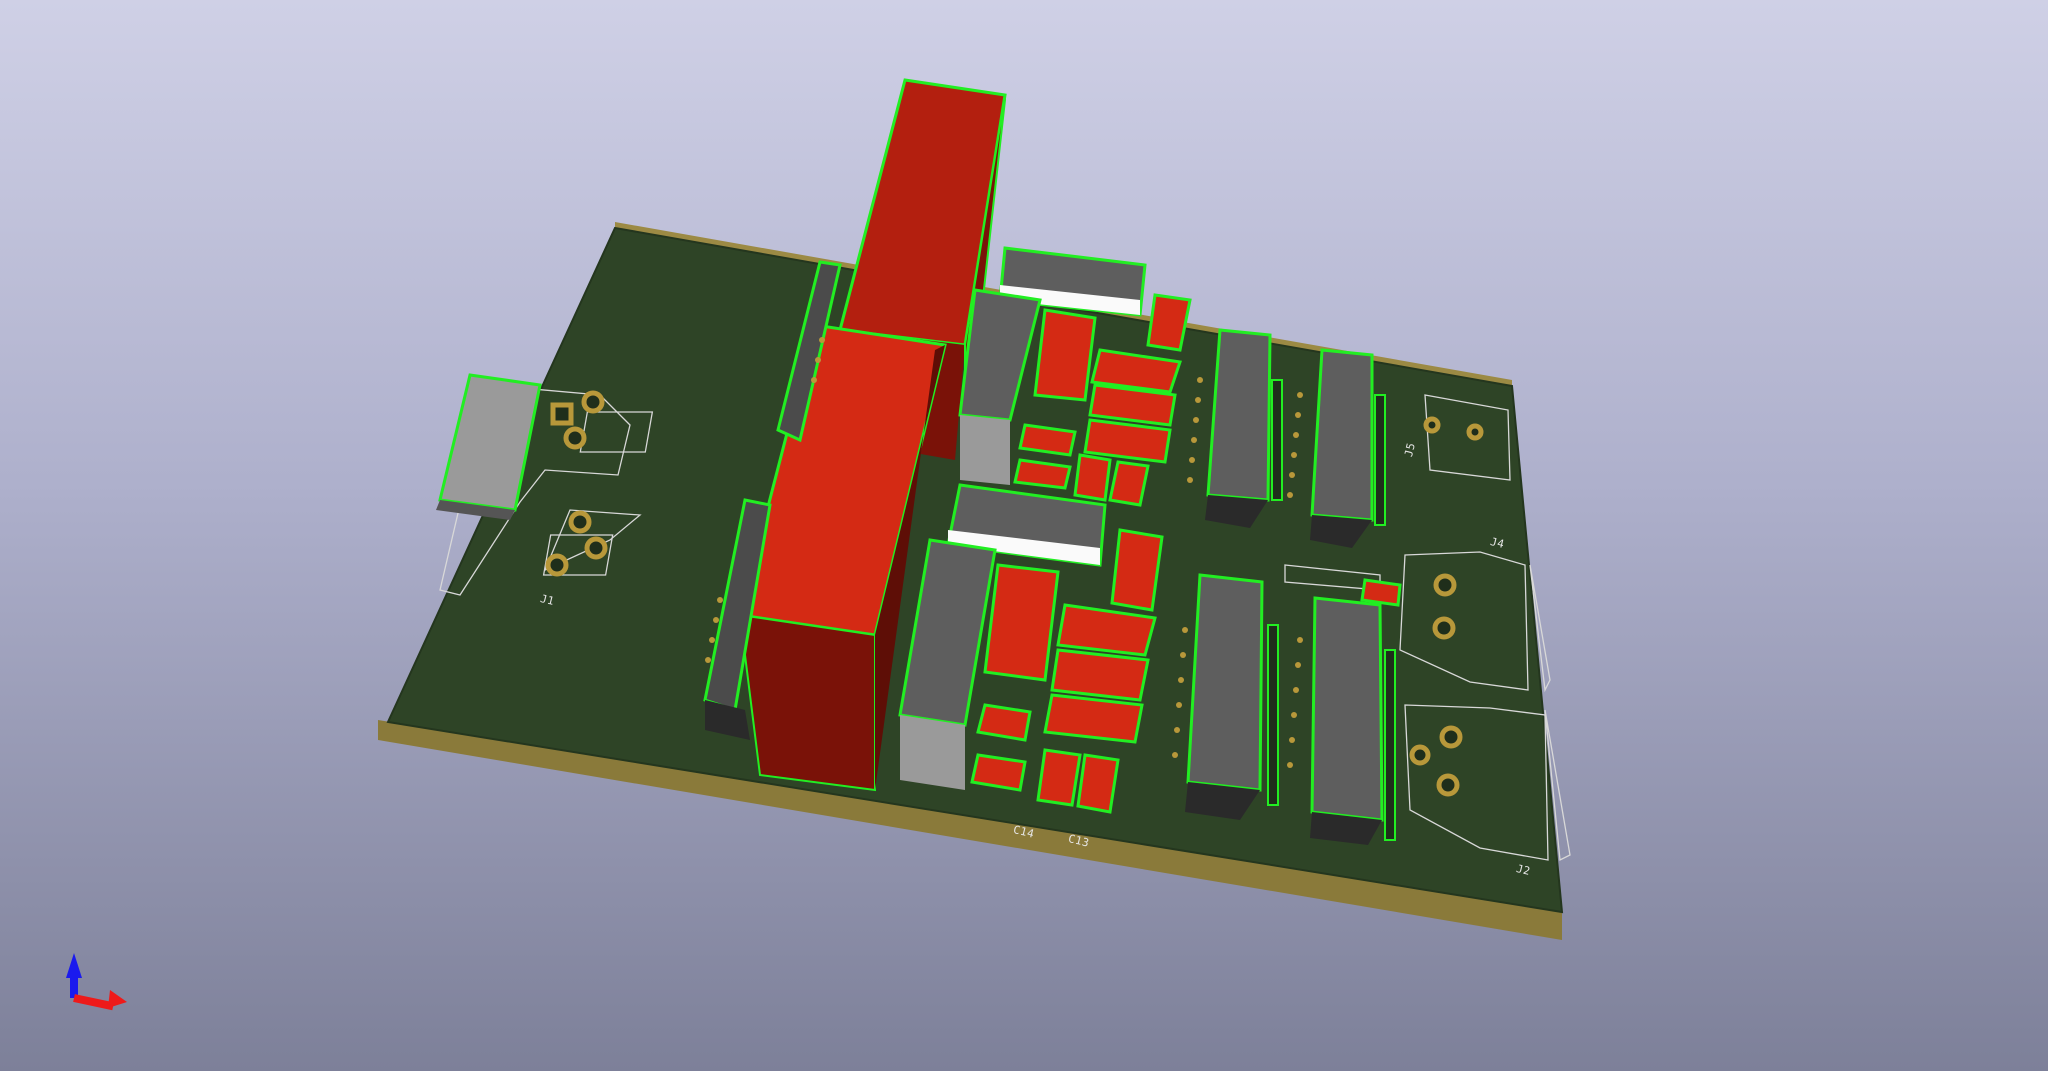 The width and height of the screenshot is (2048, 1071). What do you see at coordinates (96, 982) in the screenshot?
I see `axis-gizmo` at bounding box center [96, 982].